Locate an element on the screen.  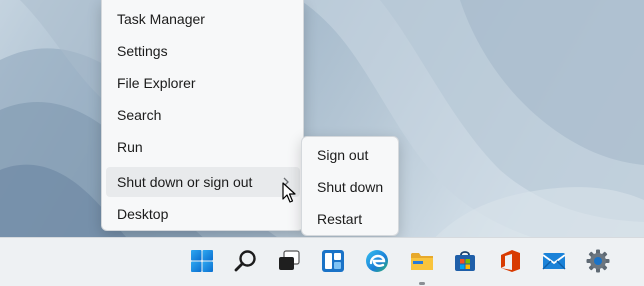
menu-item-task-manager: Task Manager is located at coordinates (203, 19).